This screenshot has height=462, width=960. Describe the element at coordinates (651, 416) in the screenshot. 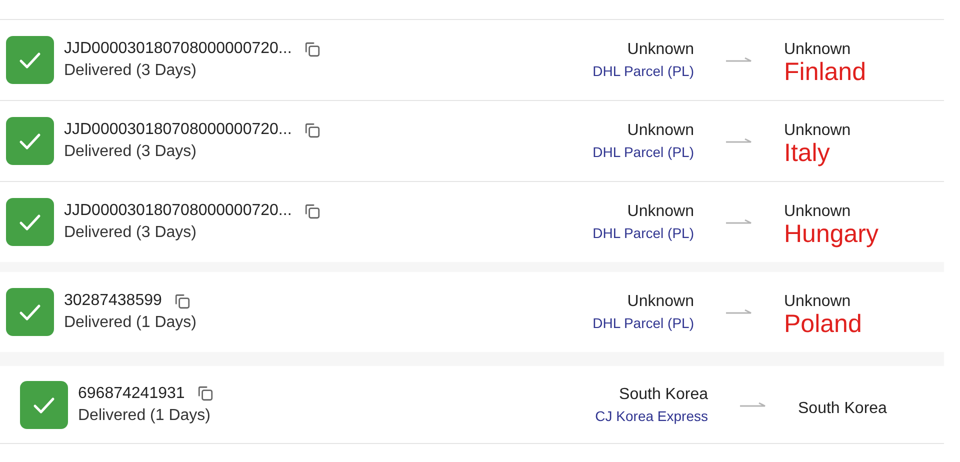

I see `carrier-link: CJ Korea Express` at that location.